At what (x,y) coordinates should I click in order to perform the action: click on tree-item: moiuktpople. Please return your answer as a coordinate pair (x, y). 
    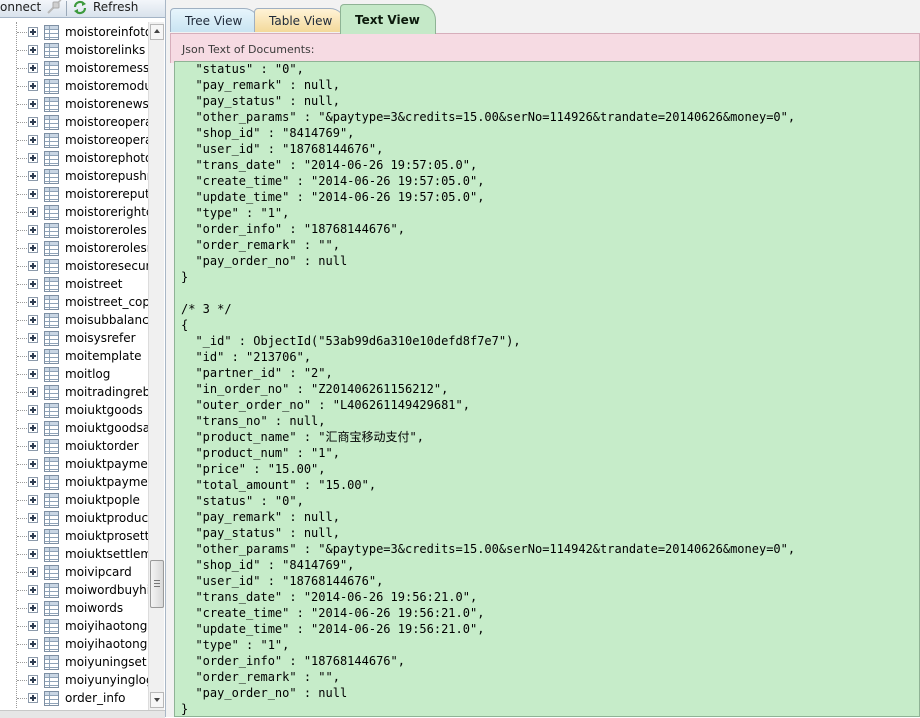
    Looking at the image, I should click on (74, 500).